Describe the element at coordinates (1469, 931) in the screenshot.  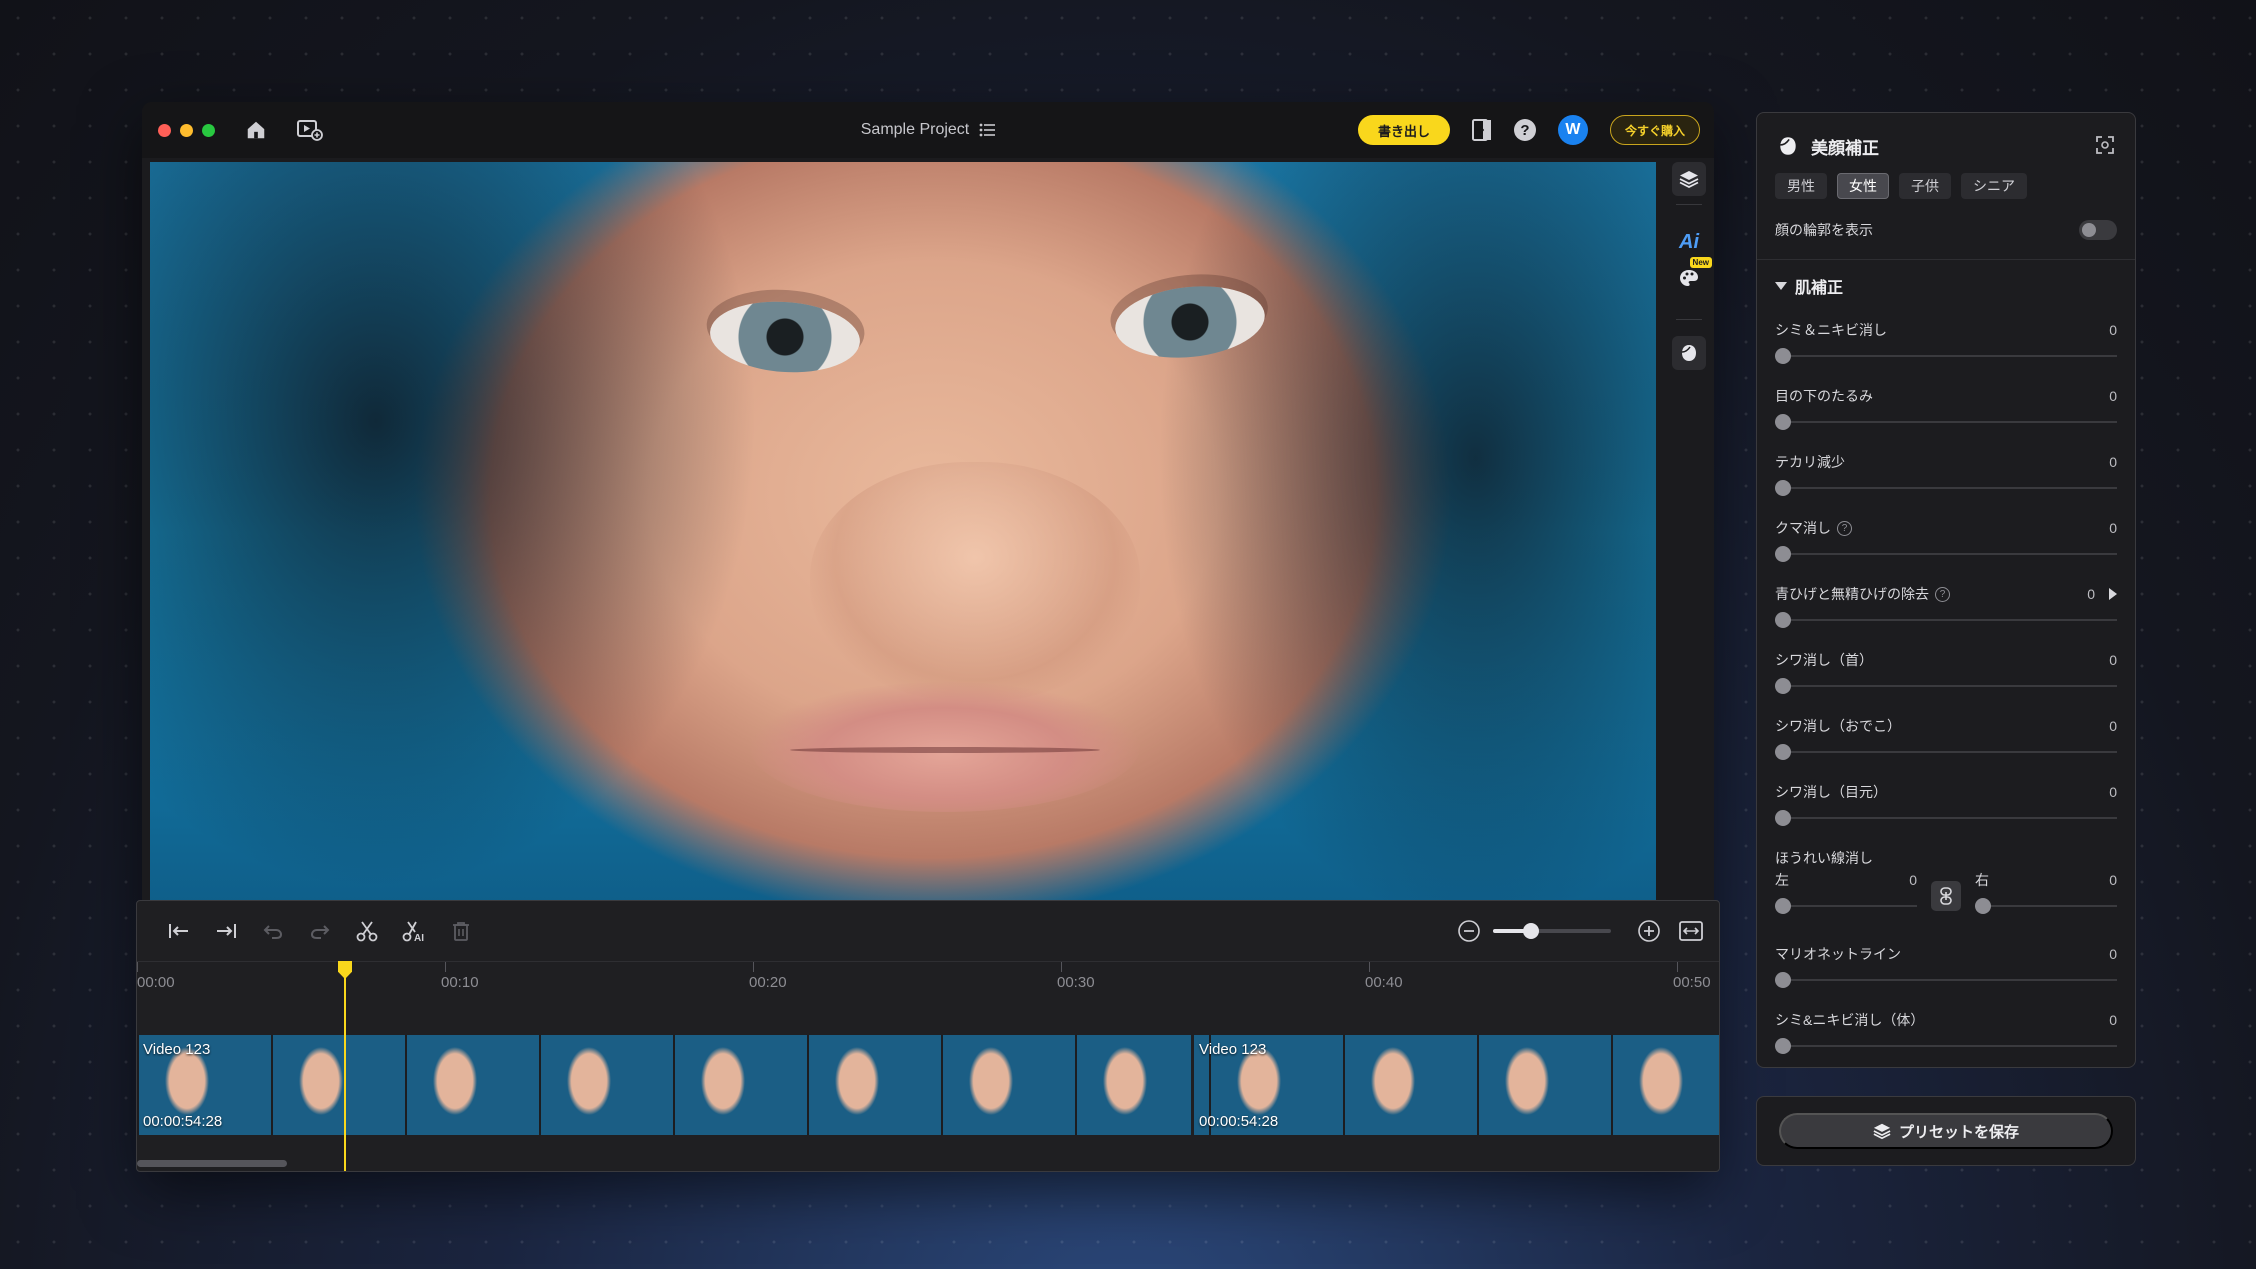
I see `zoom-out-icon` at that location.